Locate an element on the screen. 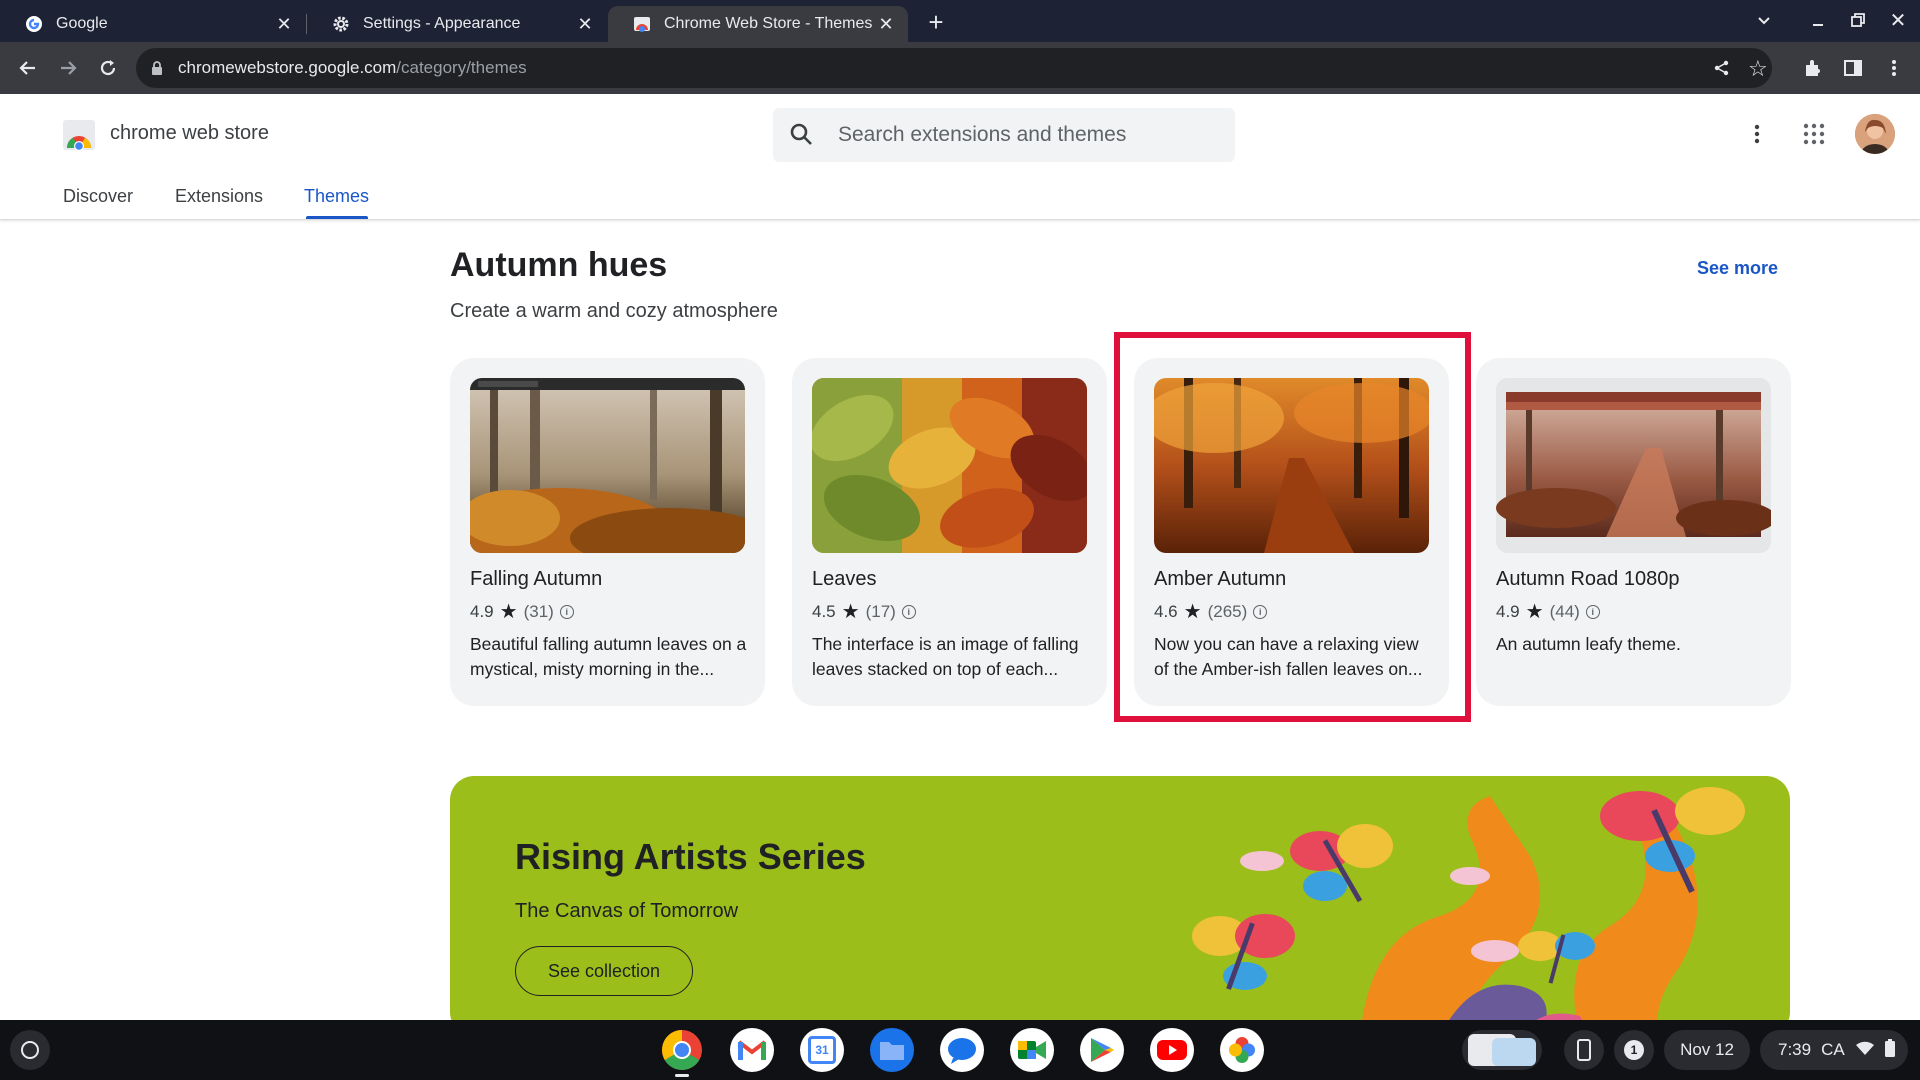  meet-icon is located at coordinates (1032, 1050).